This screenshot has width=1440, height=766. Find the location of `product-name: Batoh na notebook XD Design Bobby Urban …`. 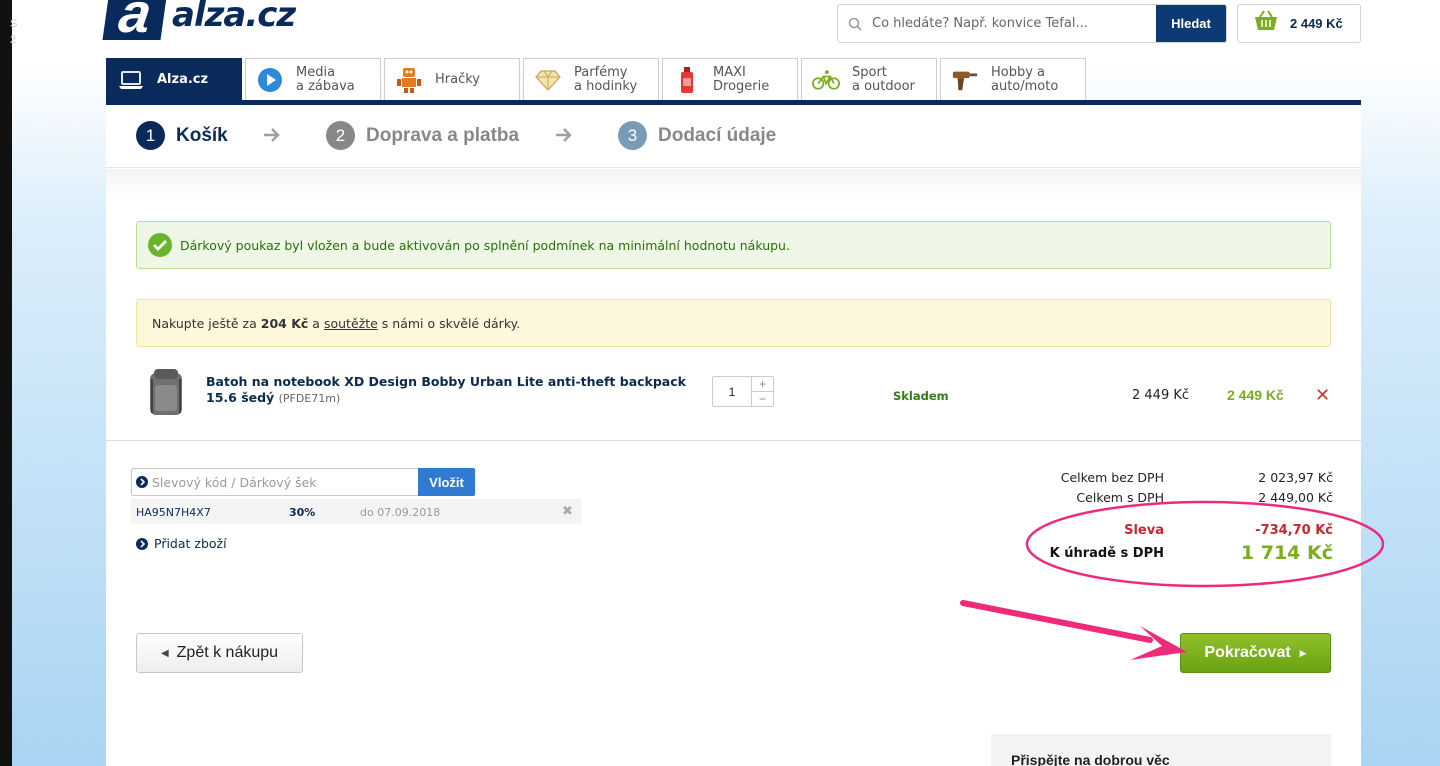

product-name: Batoh na notebook XD Design Bobby Urban … is located at coordinates (456, 390).